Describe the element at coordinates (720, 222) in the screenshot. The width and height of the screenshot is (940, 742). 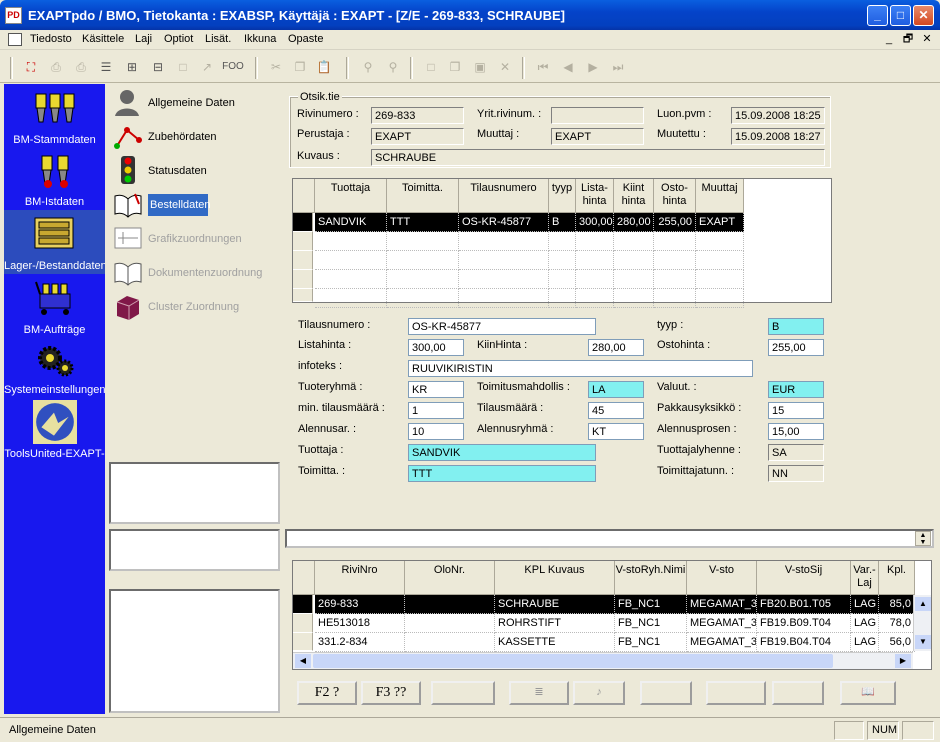
I see `table-cell: EXAPT` at that location.